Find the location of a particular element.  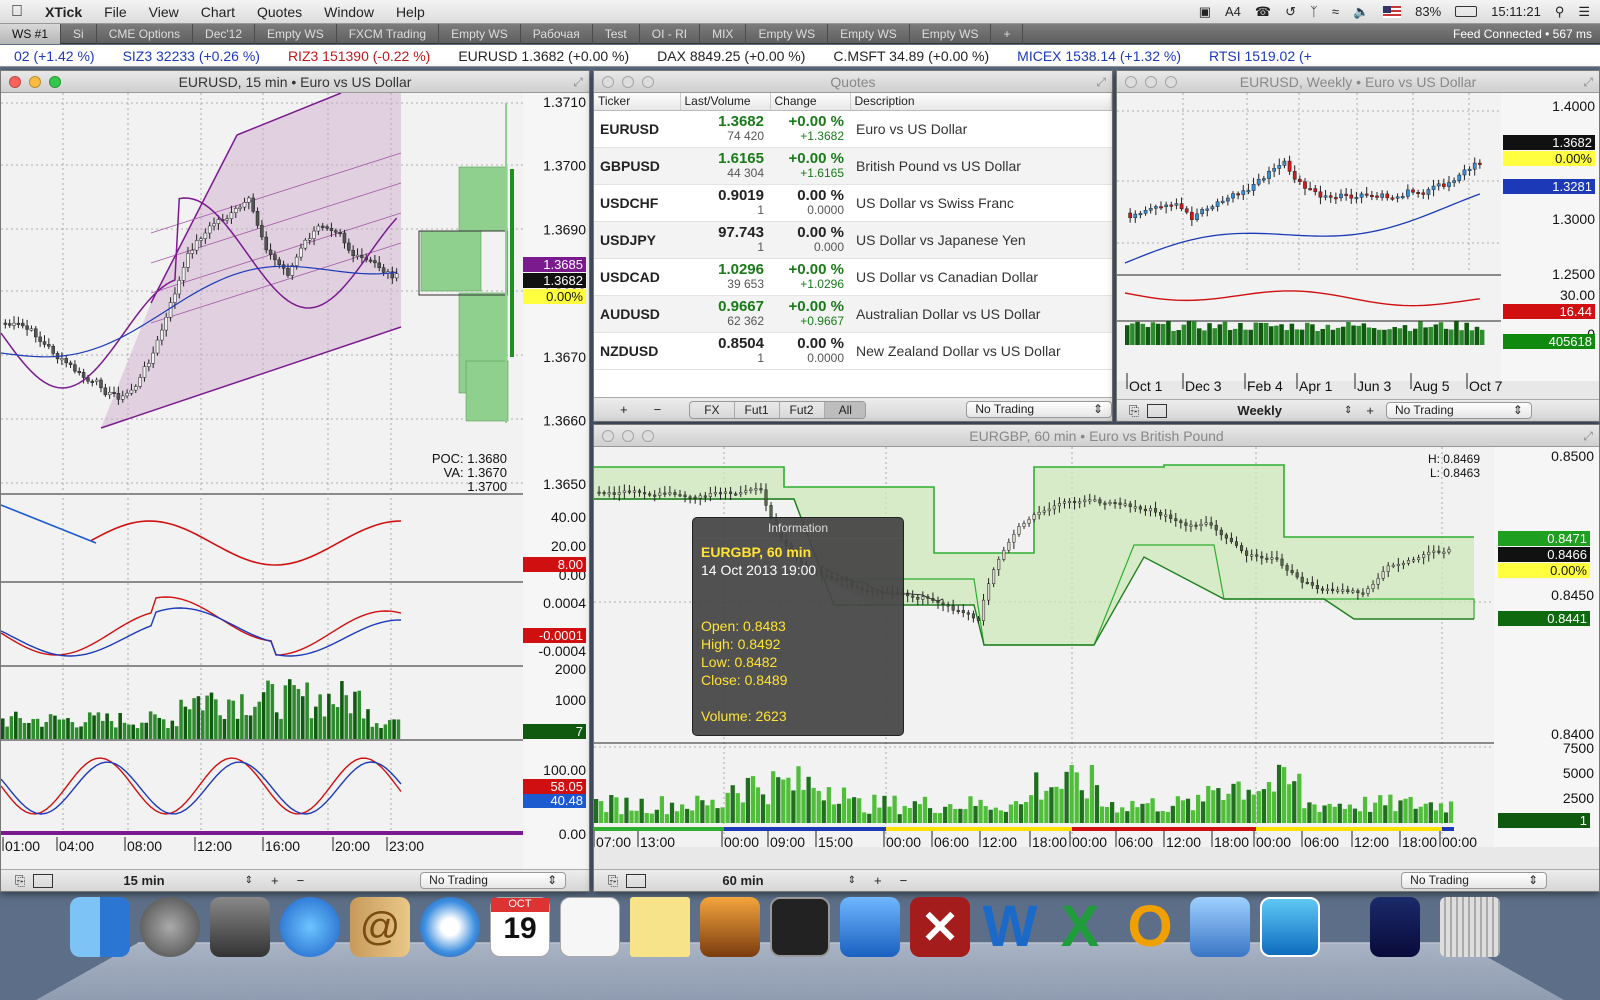

remove-indicator-button: − is located at coordinates (301, 880).